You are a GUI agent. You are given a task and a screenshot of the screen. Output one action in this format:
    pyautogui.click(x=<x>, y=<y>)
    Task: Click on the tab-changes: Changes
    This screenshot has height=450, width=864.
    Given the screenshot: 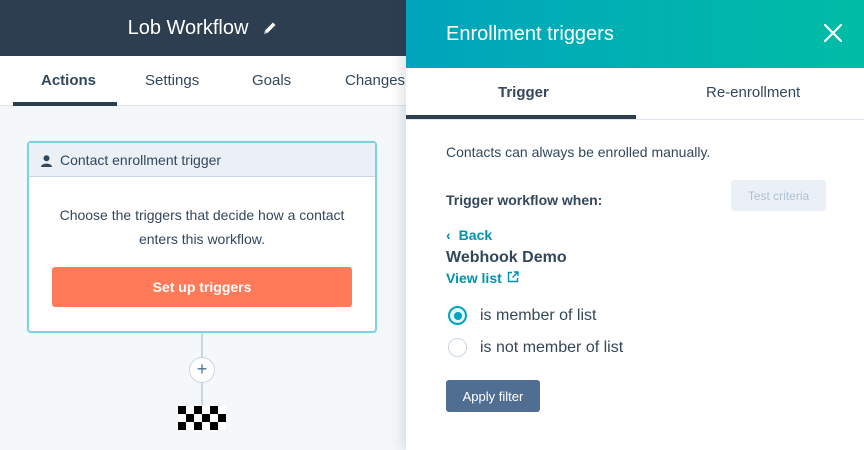 What is the action you would take?
    pyautogui.click(x=375, y=80)
    